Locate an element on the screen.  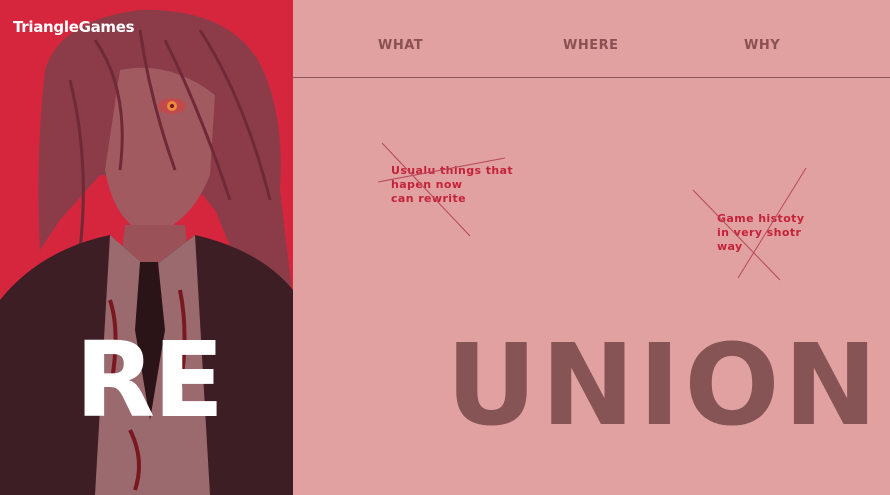
note-usual-things: Usualu things that hapen now can rewrite is located at coordinates (452, 185).